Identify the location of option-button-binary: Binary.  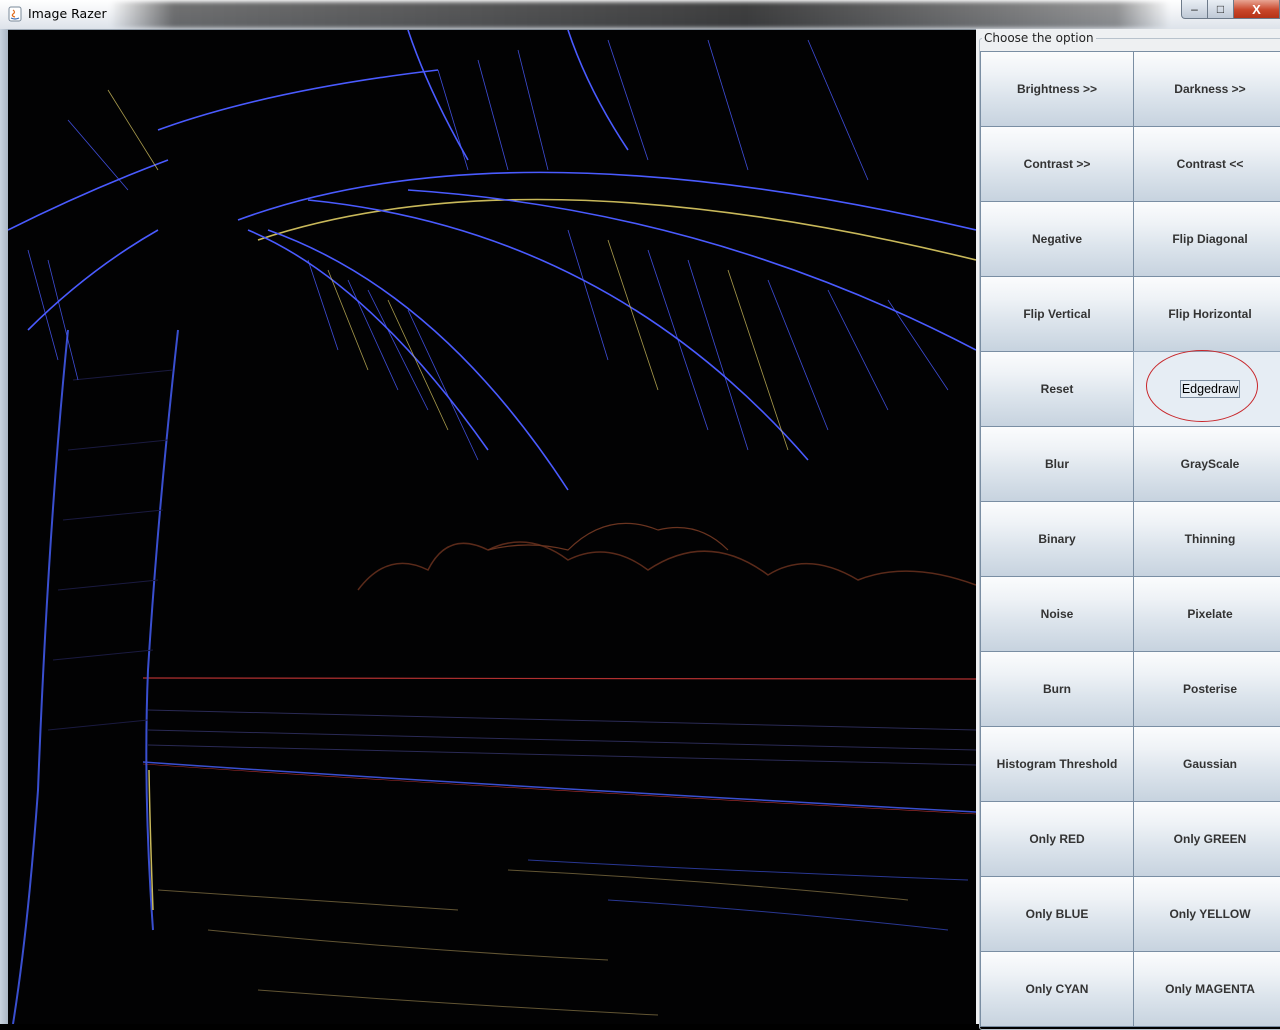
(1057, 539).